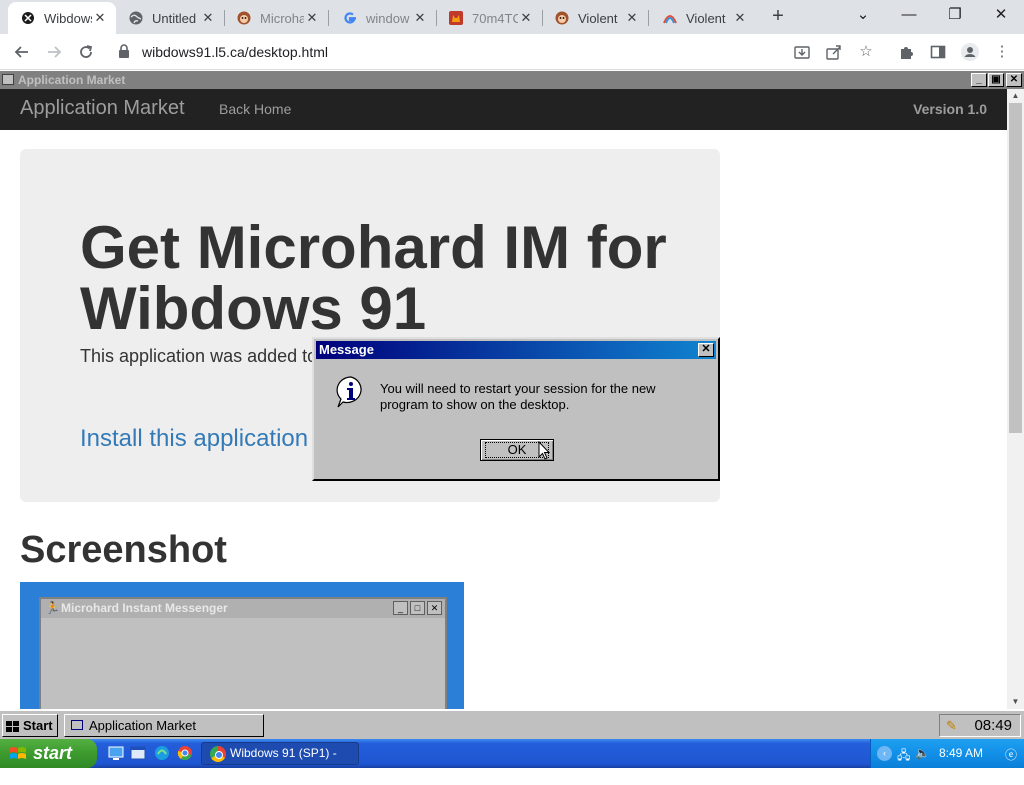  What do you see at coordinates (516, 350) in the screenshot?
I see `dialog-titlebar: Message ✕` at bounding box center [516, 350].